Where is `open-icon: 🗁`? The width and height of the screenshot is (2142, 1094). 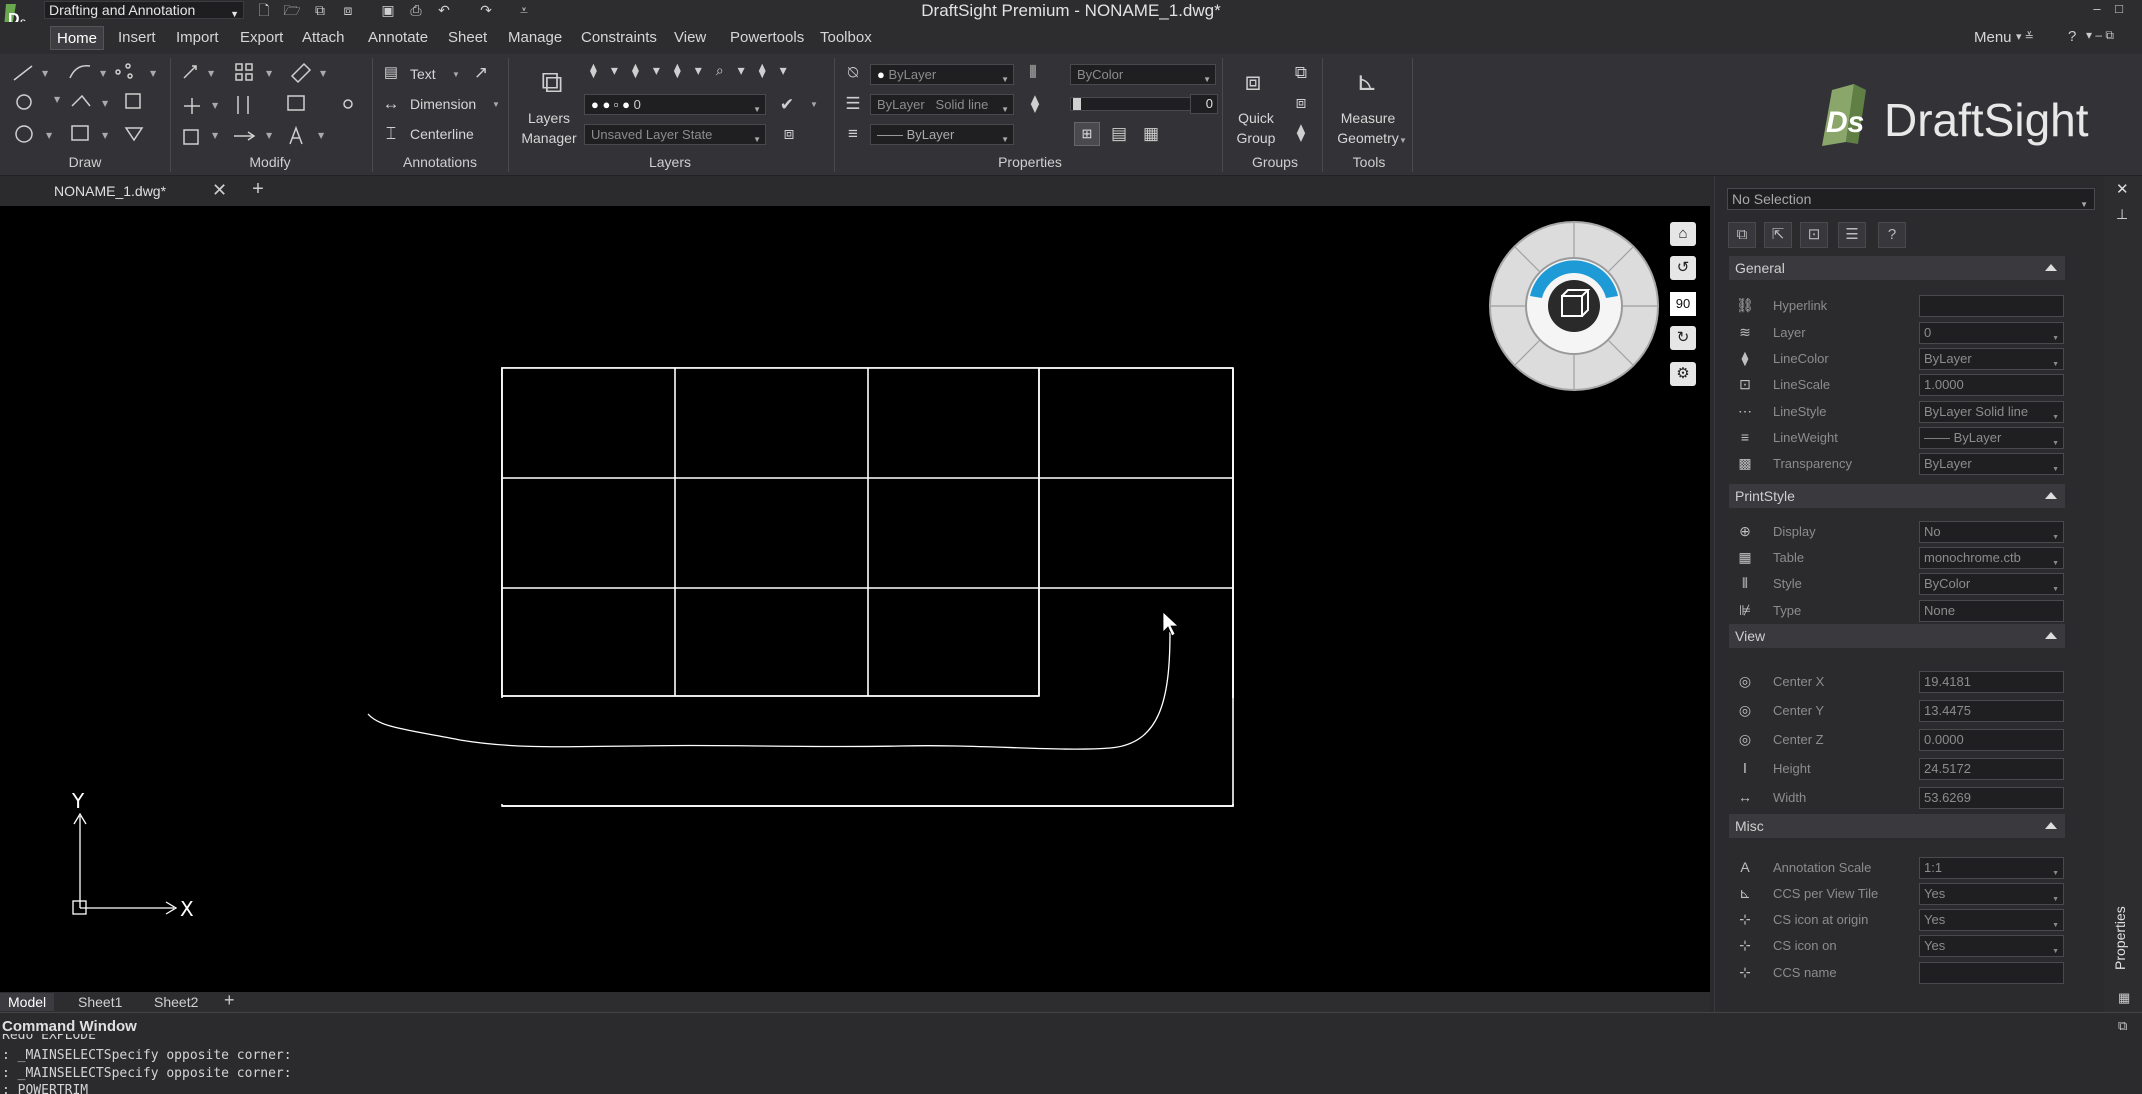 open-icon: 🗁 is located at coordinates (292, 10).